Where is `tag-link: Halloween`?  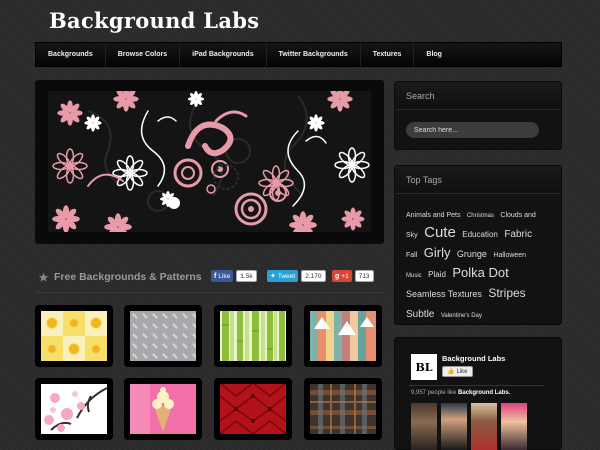
tag-link: Halloween is located at coordinates (509, 255).